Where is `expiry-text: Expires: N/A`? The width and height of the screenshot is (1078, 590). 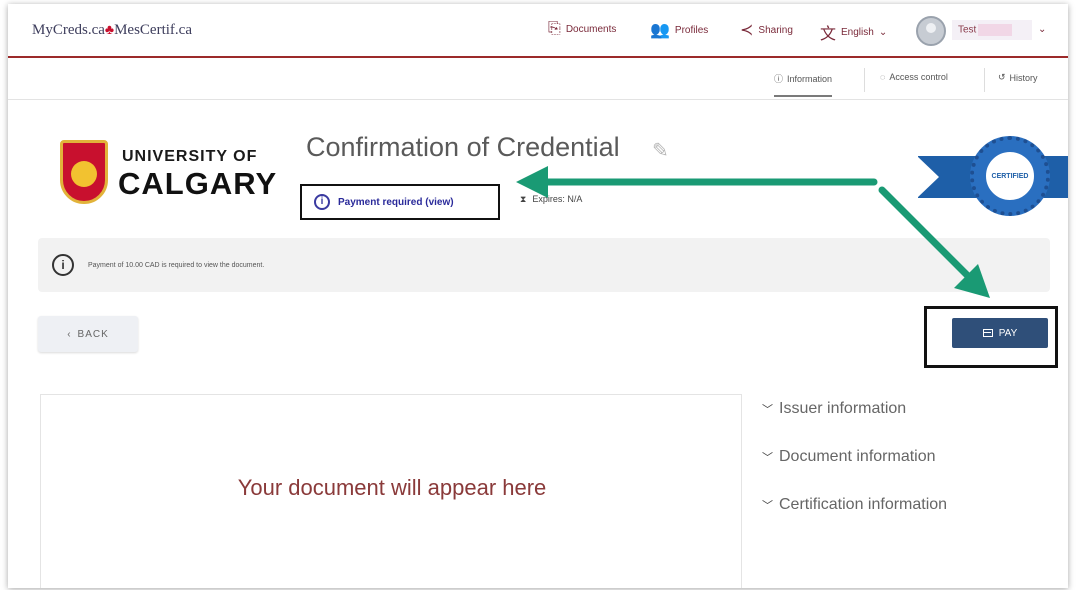 expiry-text: Expires: N/A is located at coordinates (557, 199).